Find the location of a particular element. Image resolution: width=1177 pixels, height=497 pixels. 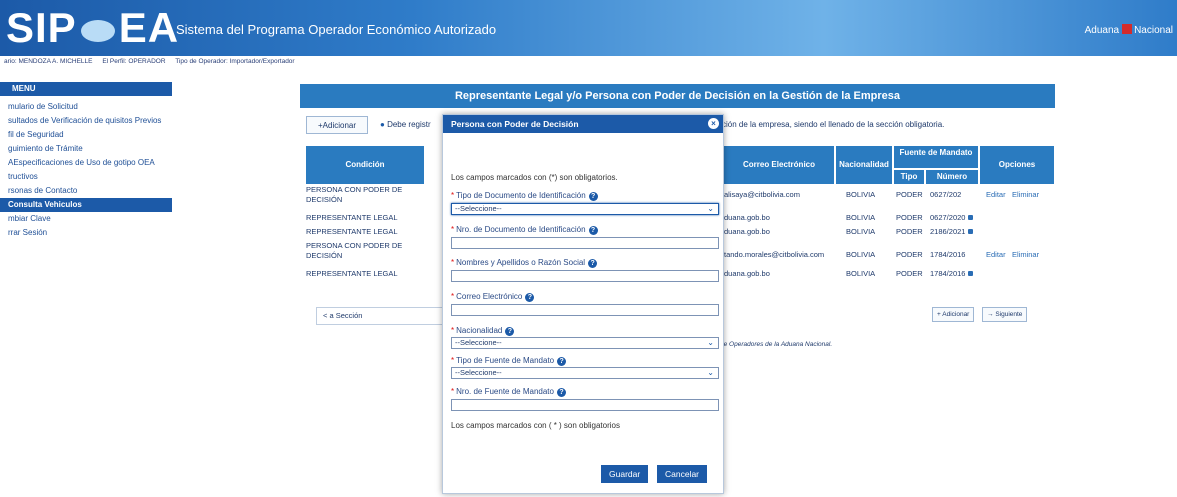

table-row-2-condicion: REPRESENTANTE LEGAL is located at coordinates (352, 217).